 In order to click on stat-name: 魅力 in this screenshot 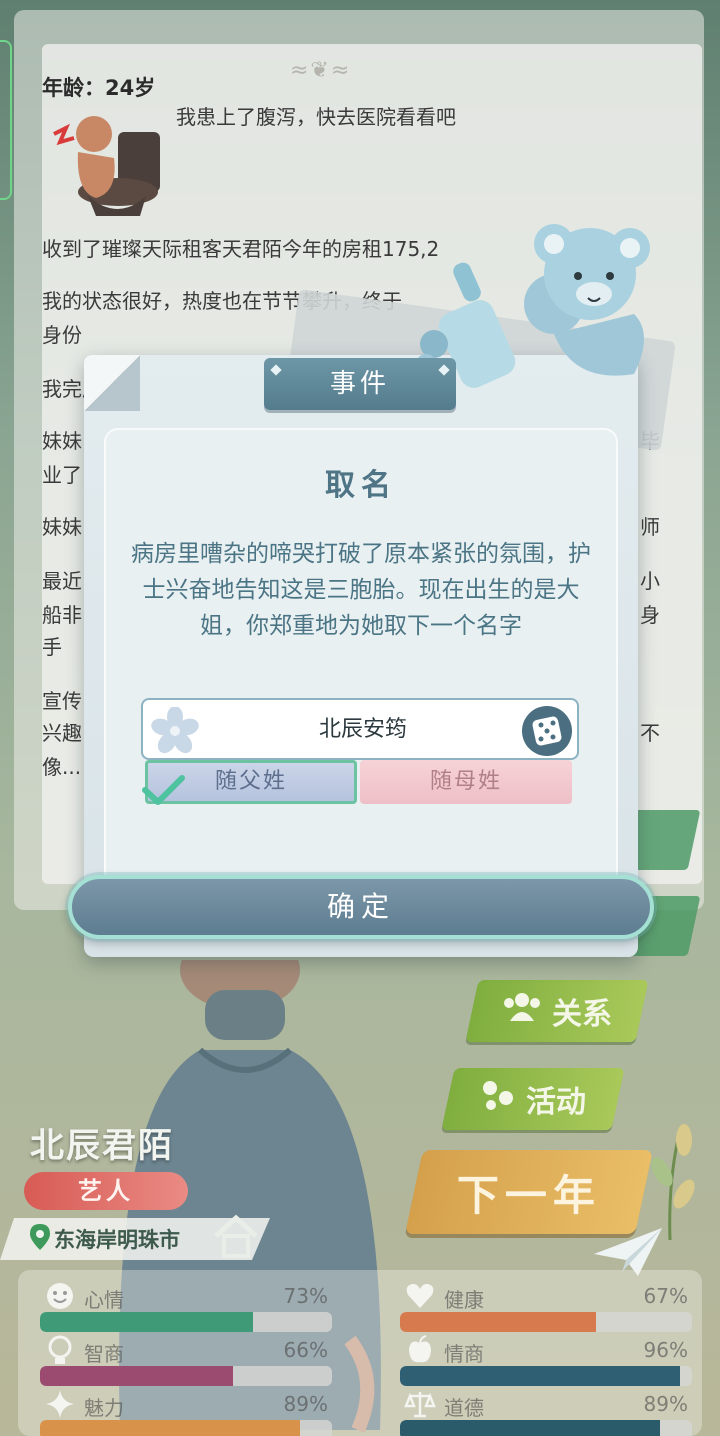, I will do `click(104, 1408)`.